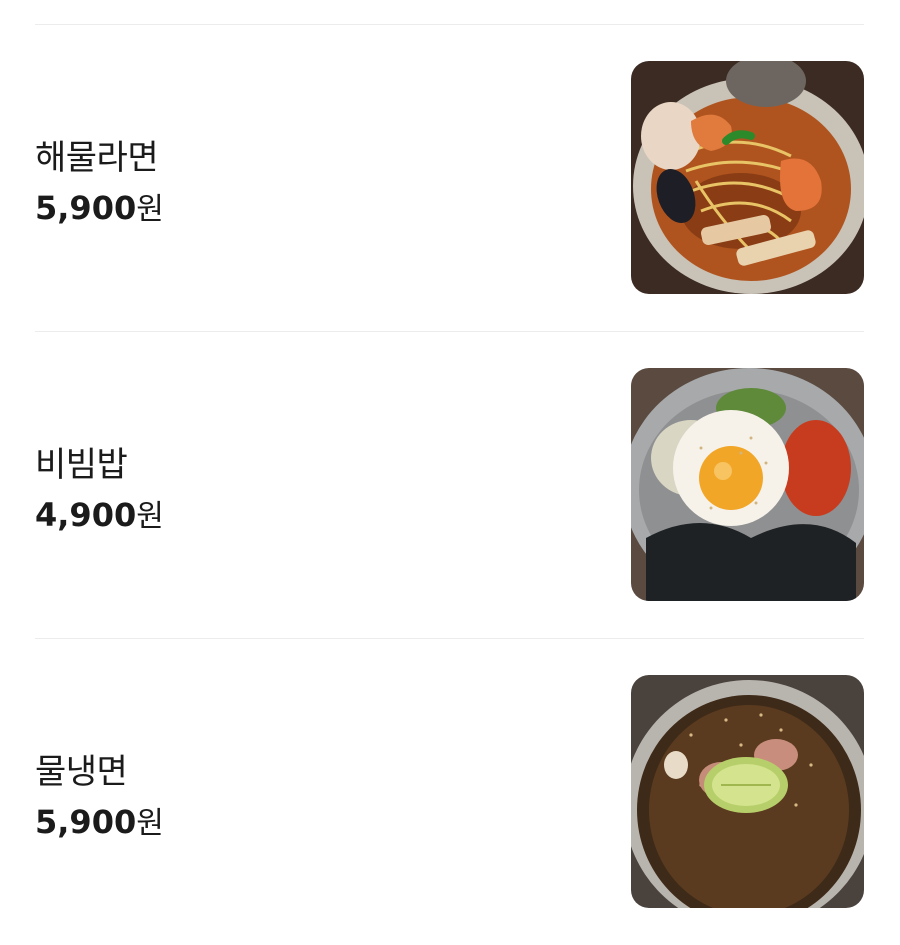 The image size is (900, 945). I want to click on cold-noodles-photo, so click(747, 791).